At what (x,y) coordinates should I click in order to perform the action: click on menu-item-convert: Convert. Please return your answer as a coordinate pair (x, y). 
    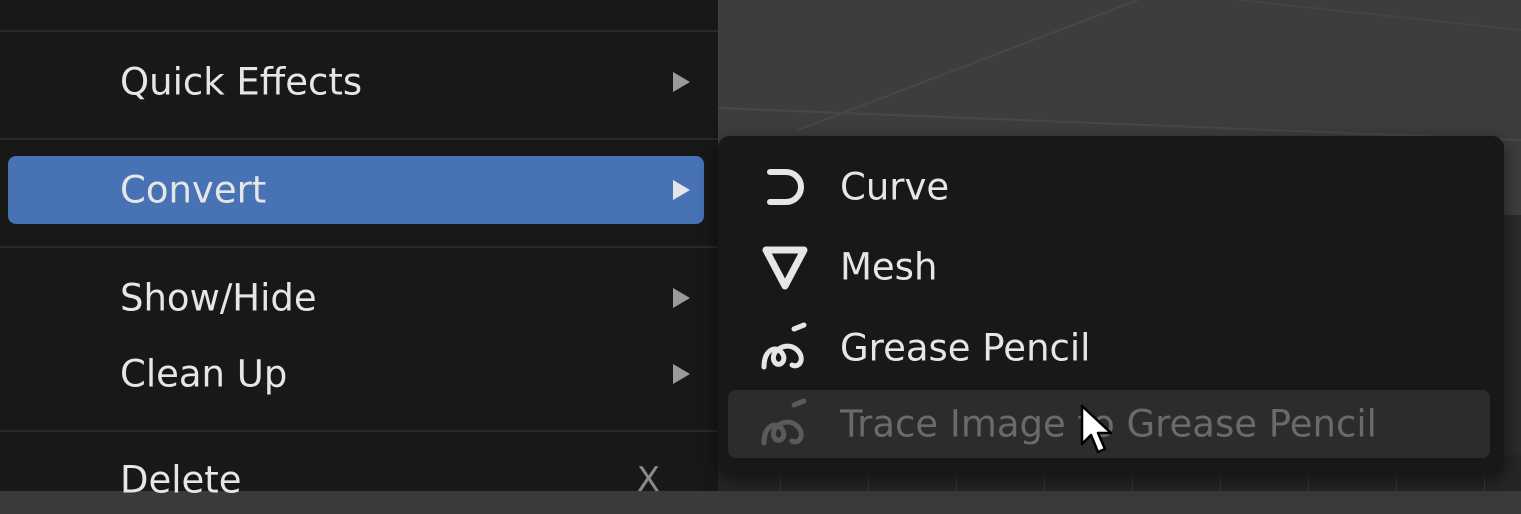
    Looking at the image, I should click on (356, 190).